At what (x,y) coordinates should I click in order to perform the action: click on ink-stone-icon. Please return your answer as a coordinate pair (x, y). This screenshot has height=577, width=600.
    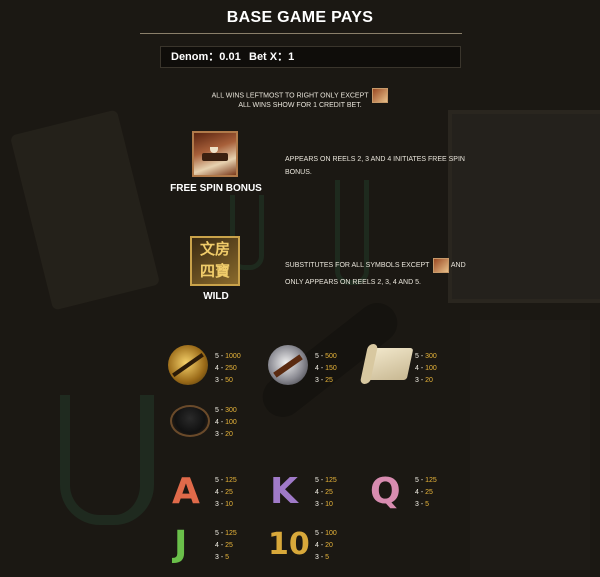
    Looking at the image, I should click on (190, 421).